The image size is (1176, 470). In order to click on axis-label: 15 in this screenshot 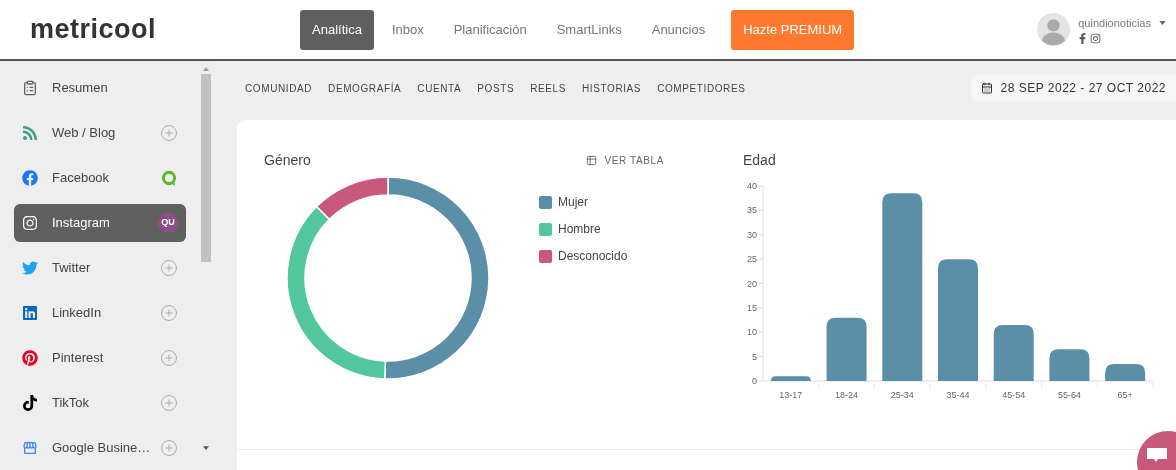, I will do `click(752, 307)`.